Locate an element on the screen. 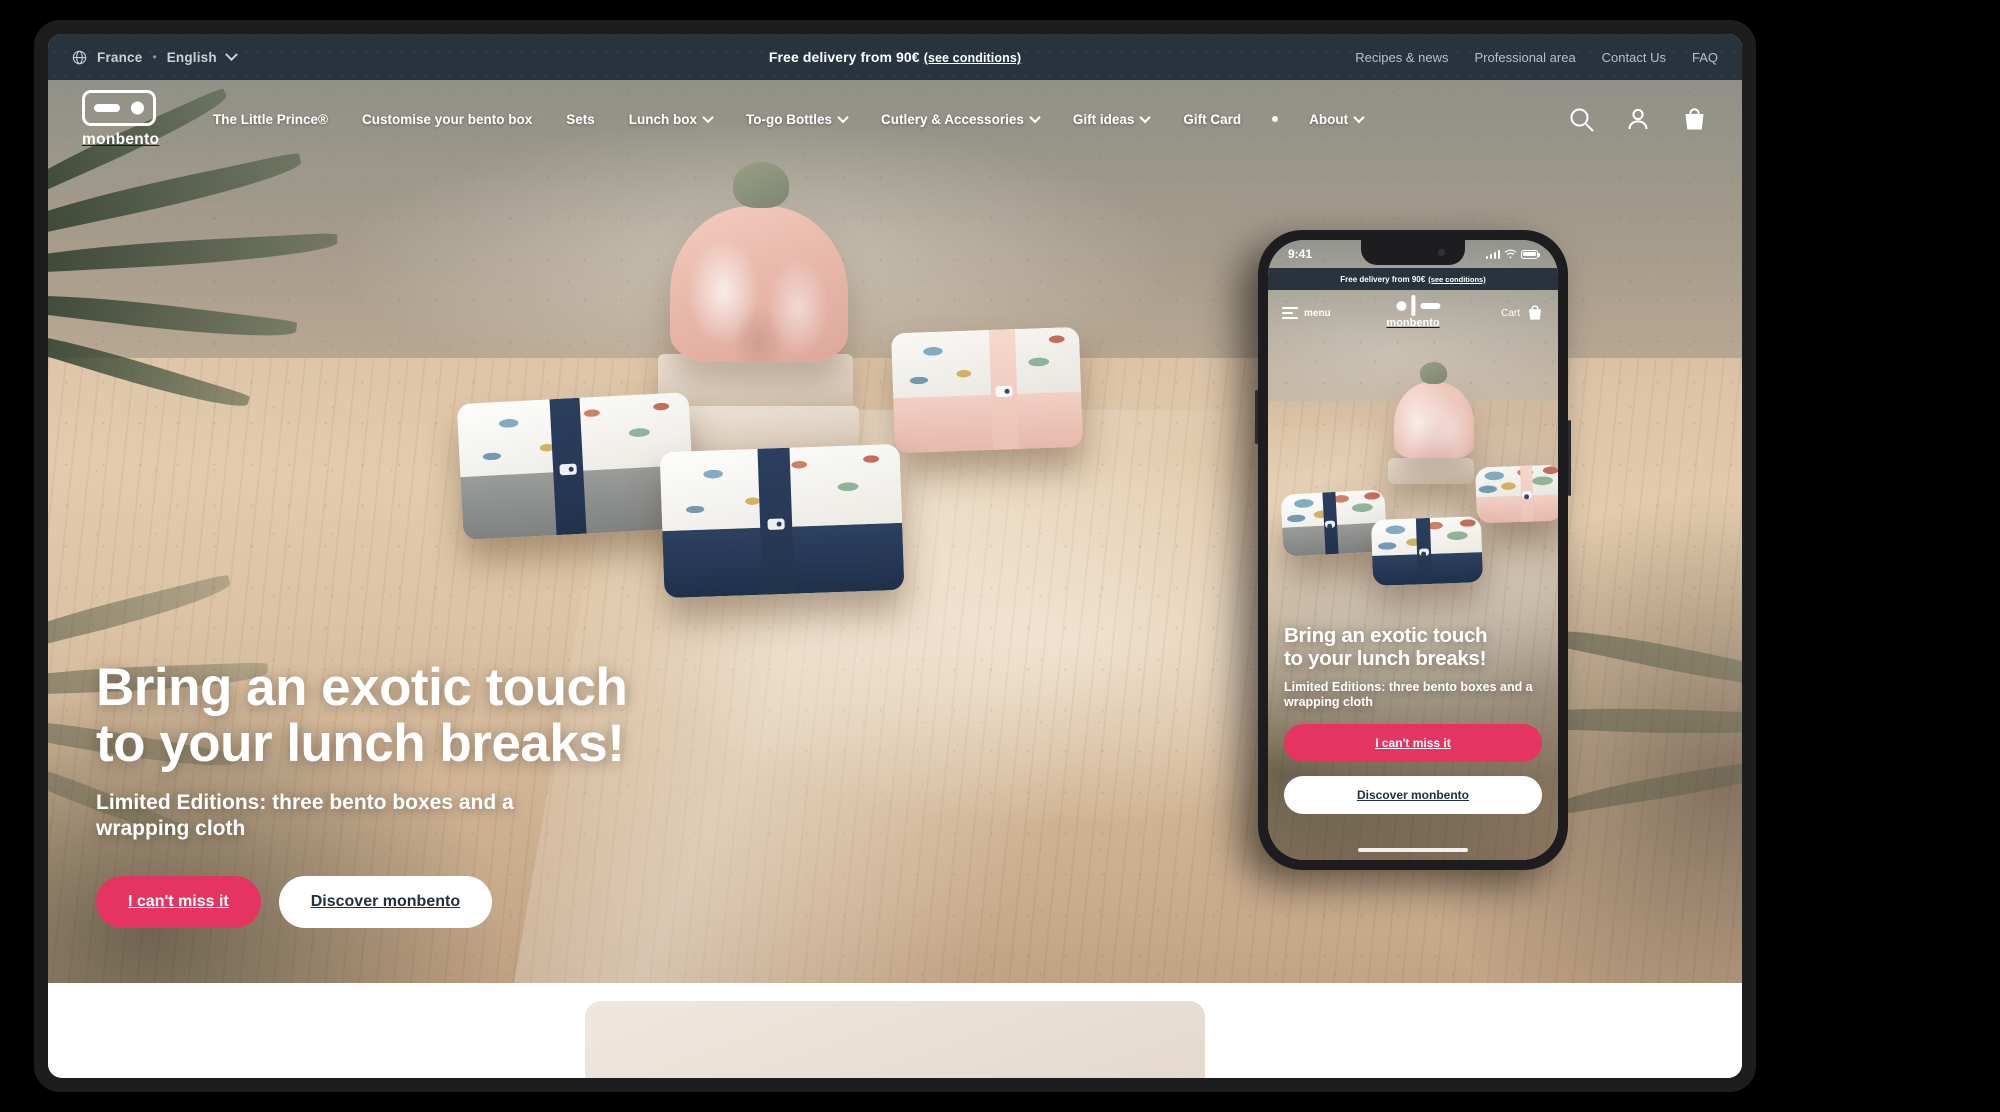 Image resolution: width=2000 pixels, height=1112 pixels. free-delivery-text: Free delivery from 90€ is located at coordinates (844, 57).